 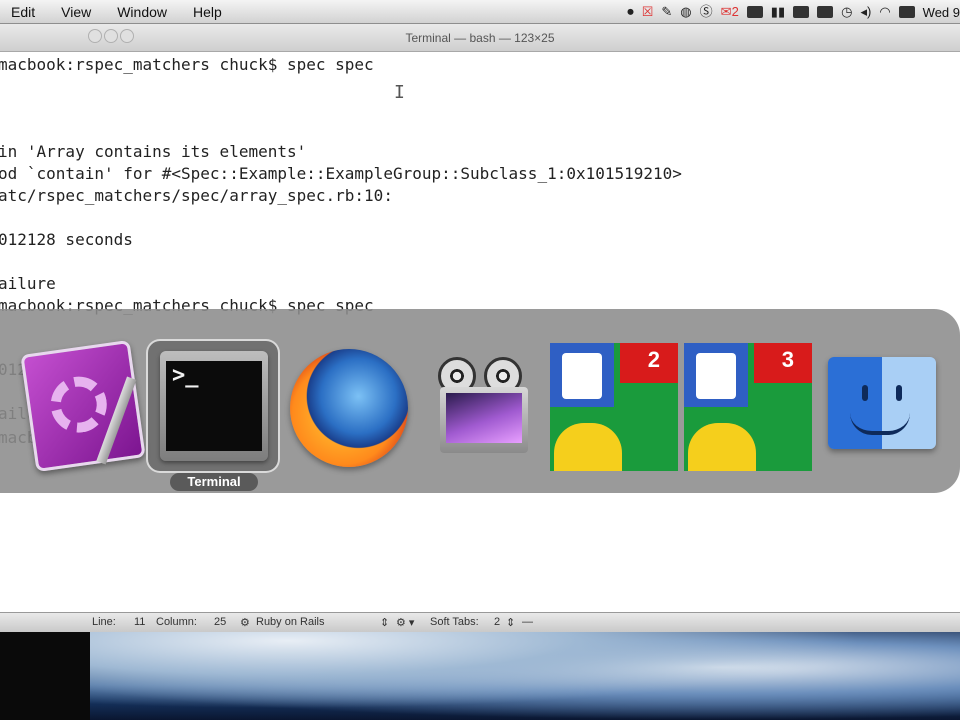 I want to click on google-notifier-icon: 2, so click(x=614, y=407).